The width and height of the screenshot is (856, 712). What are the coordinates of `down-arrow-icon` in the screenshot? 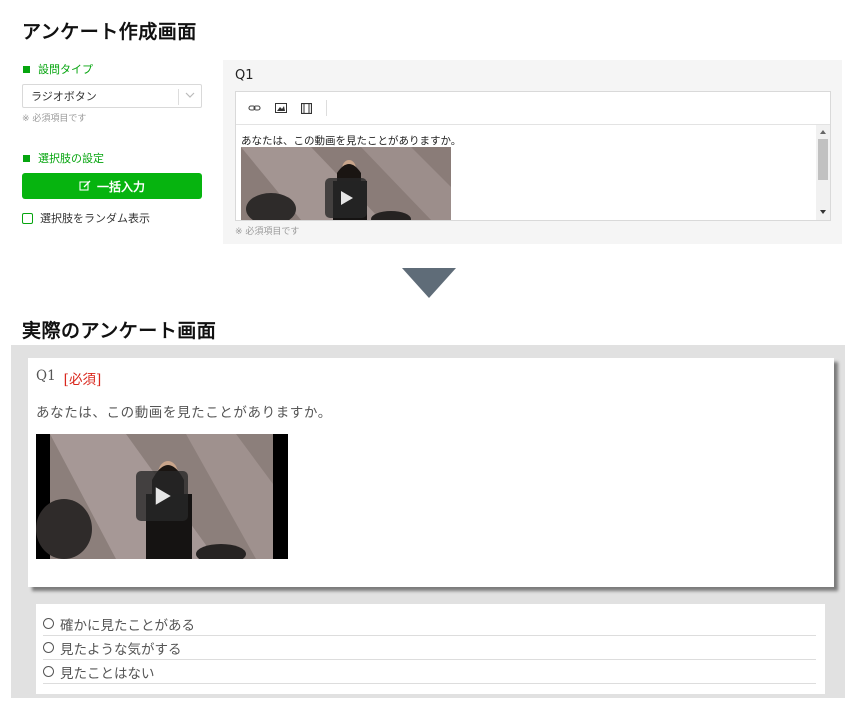 It's located at (429, 283).